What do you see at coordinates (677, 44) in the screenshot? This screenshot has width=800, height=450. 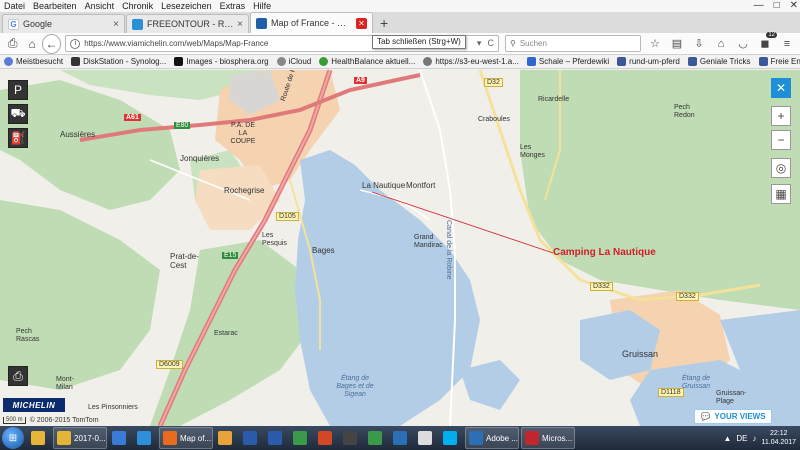 I see `reading-list-icon: ▤` at bounding box center [677, 44].